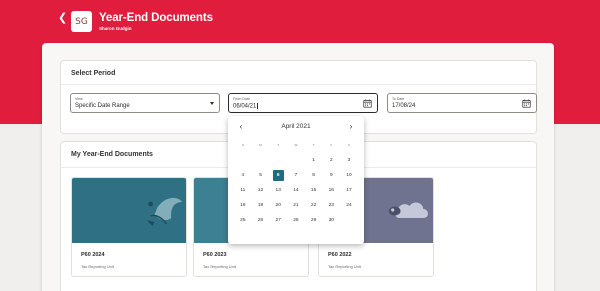  Describe the element at coordinates (156, 18) in the screenshot. I see `page-title: Year-End Documents` at that location.